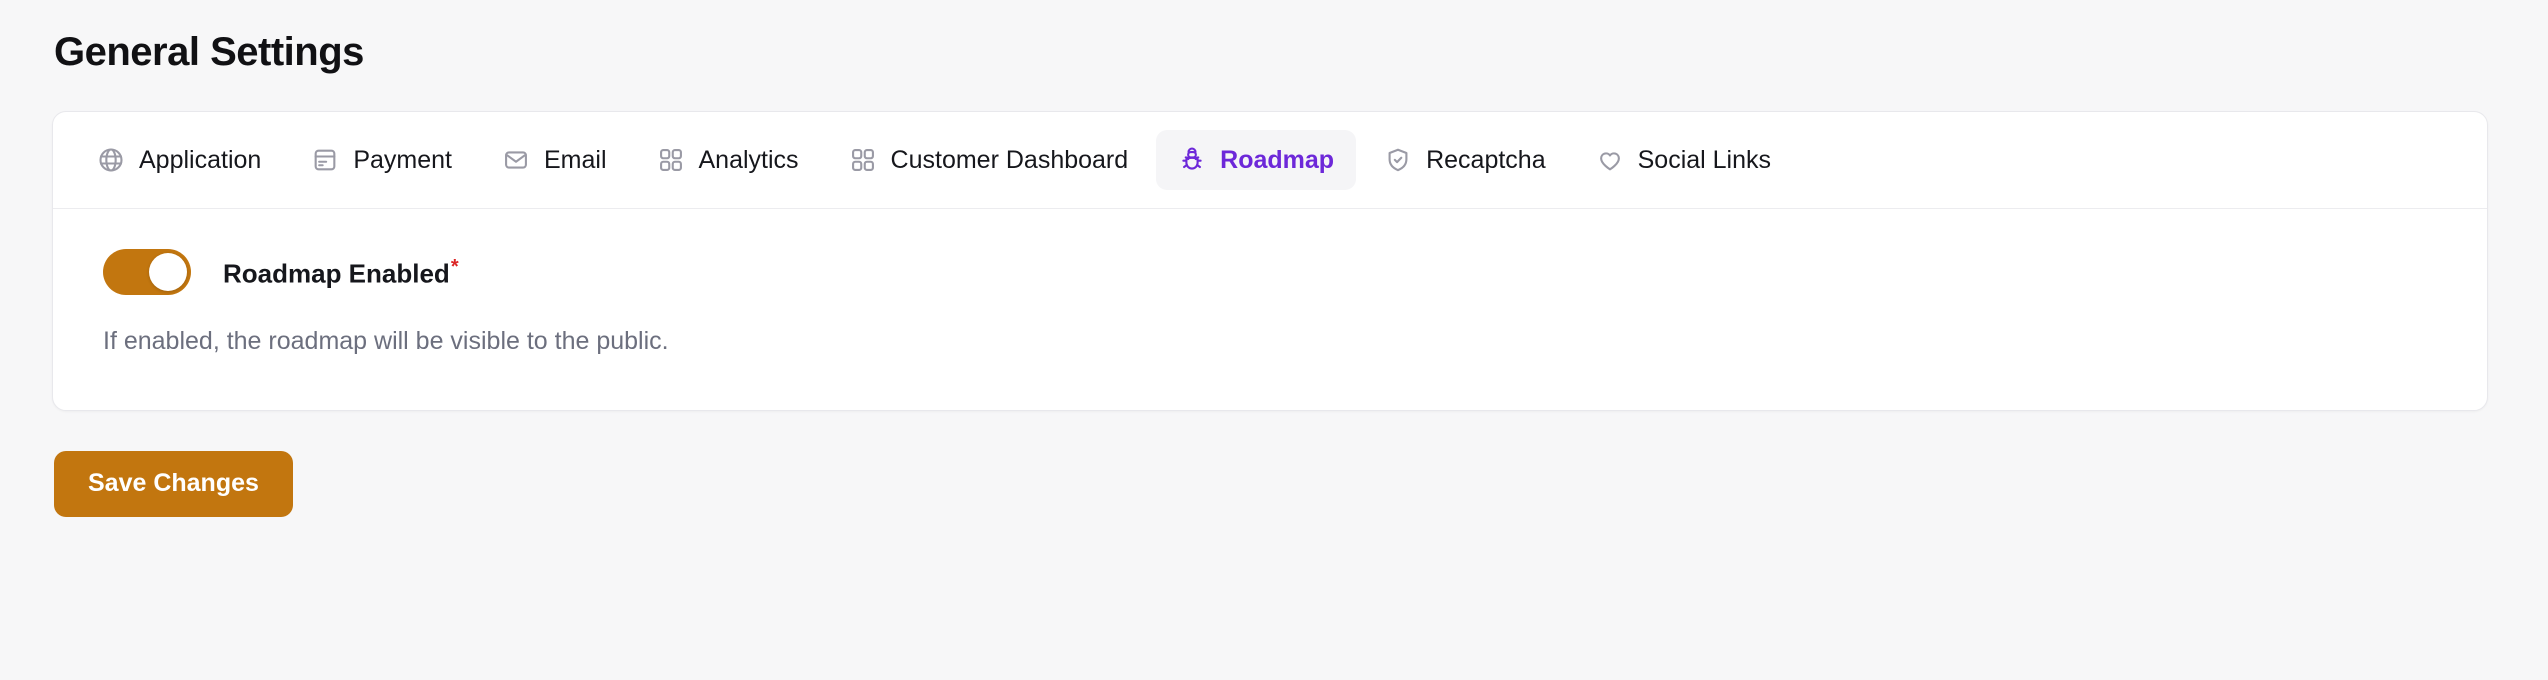 Image resolution: width=2548 pixels, height=680 pixels. I want to click on envelope-icon, so click(516, 160).